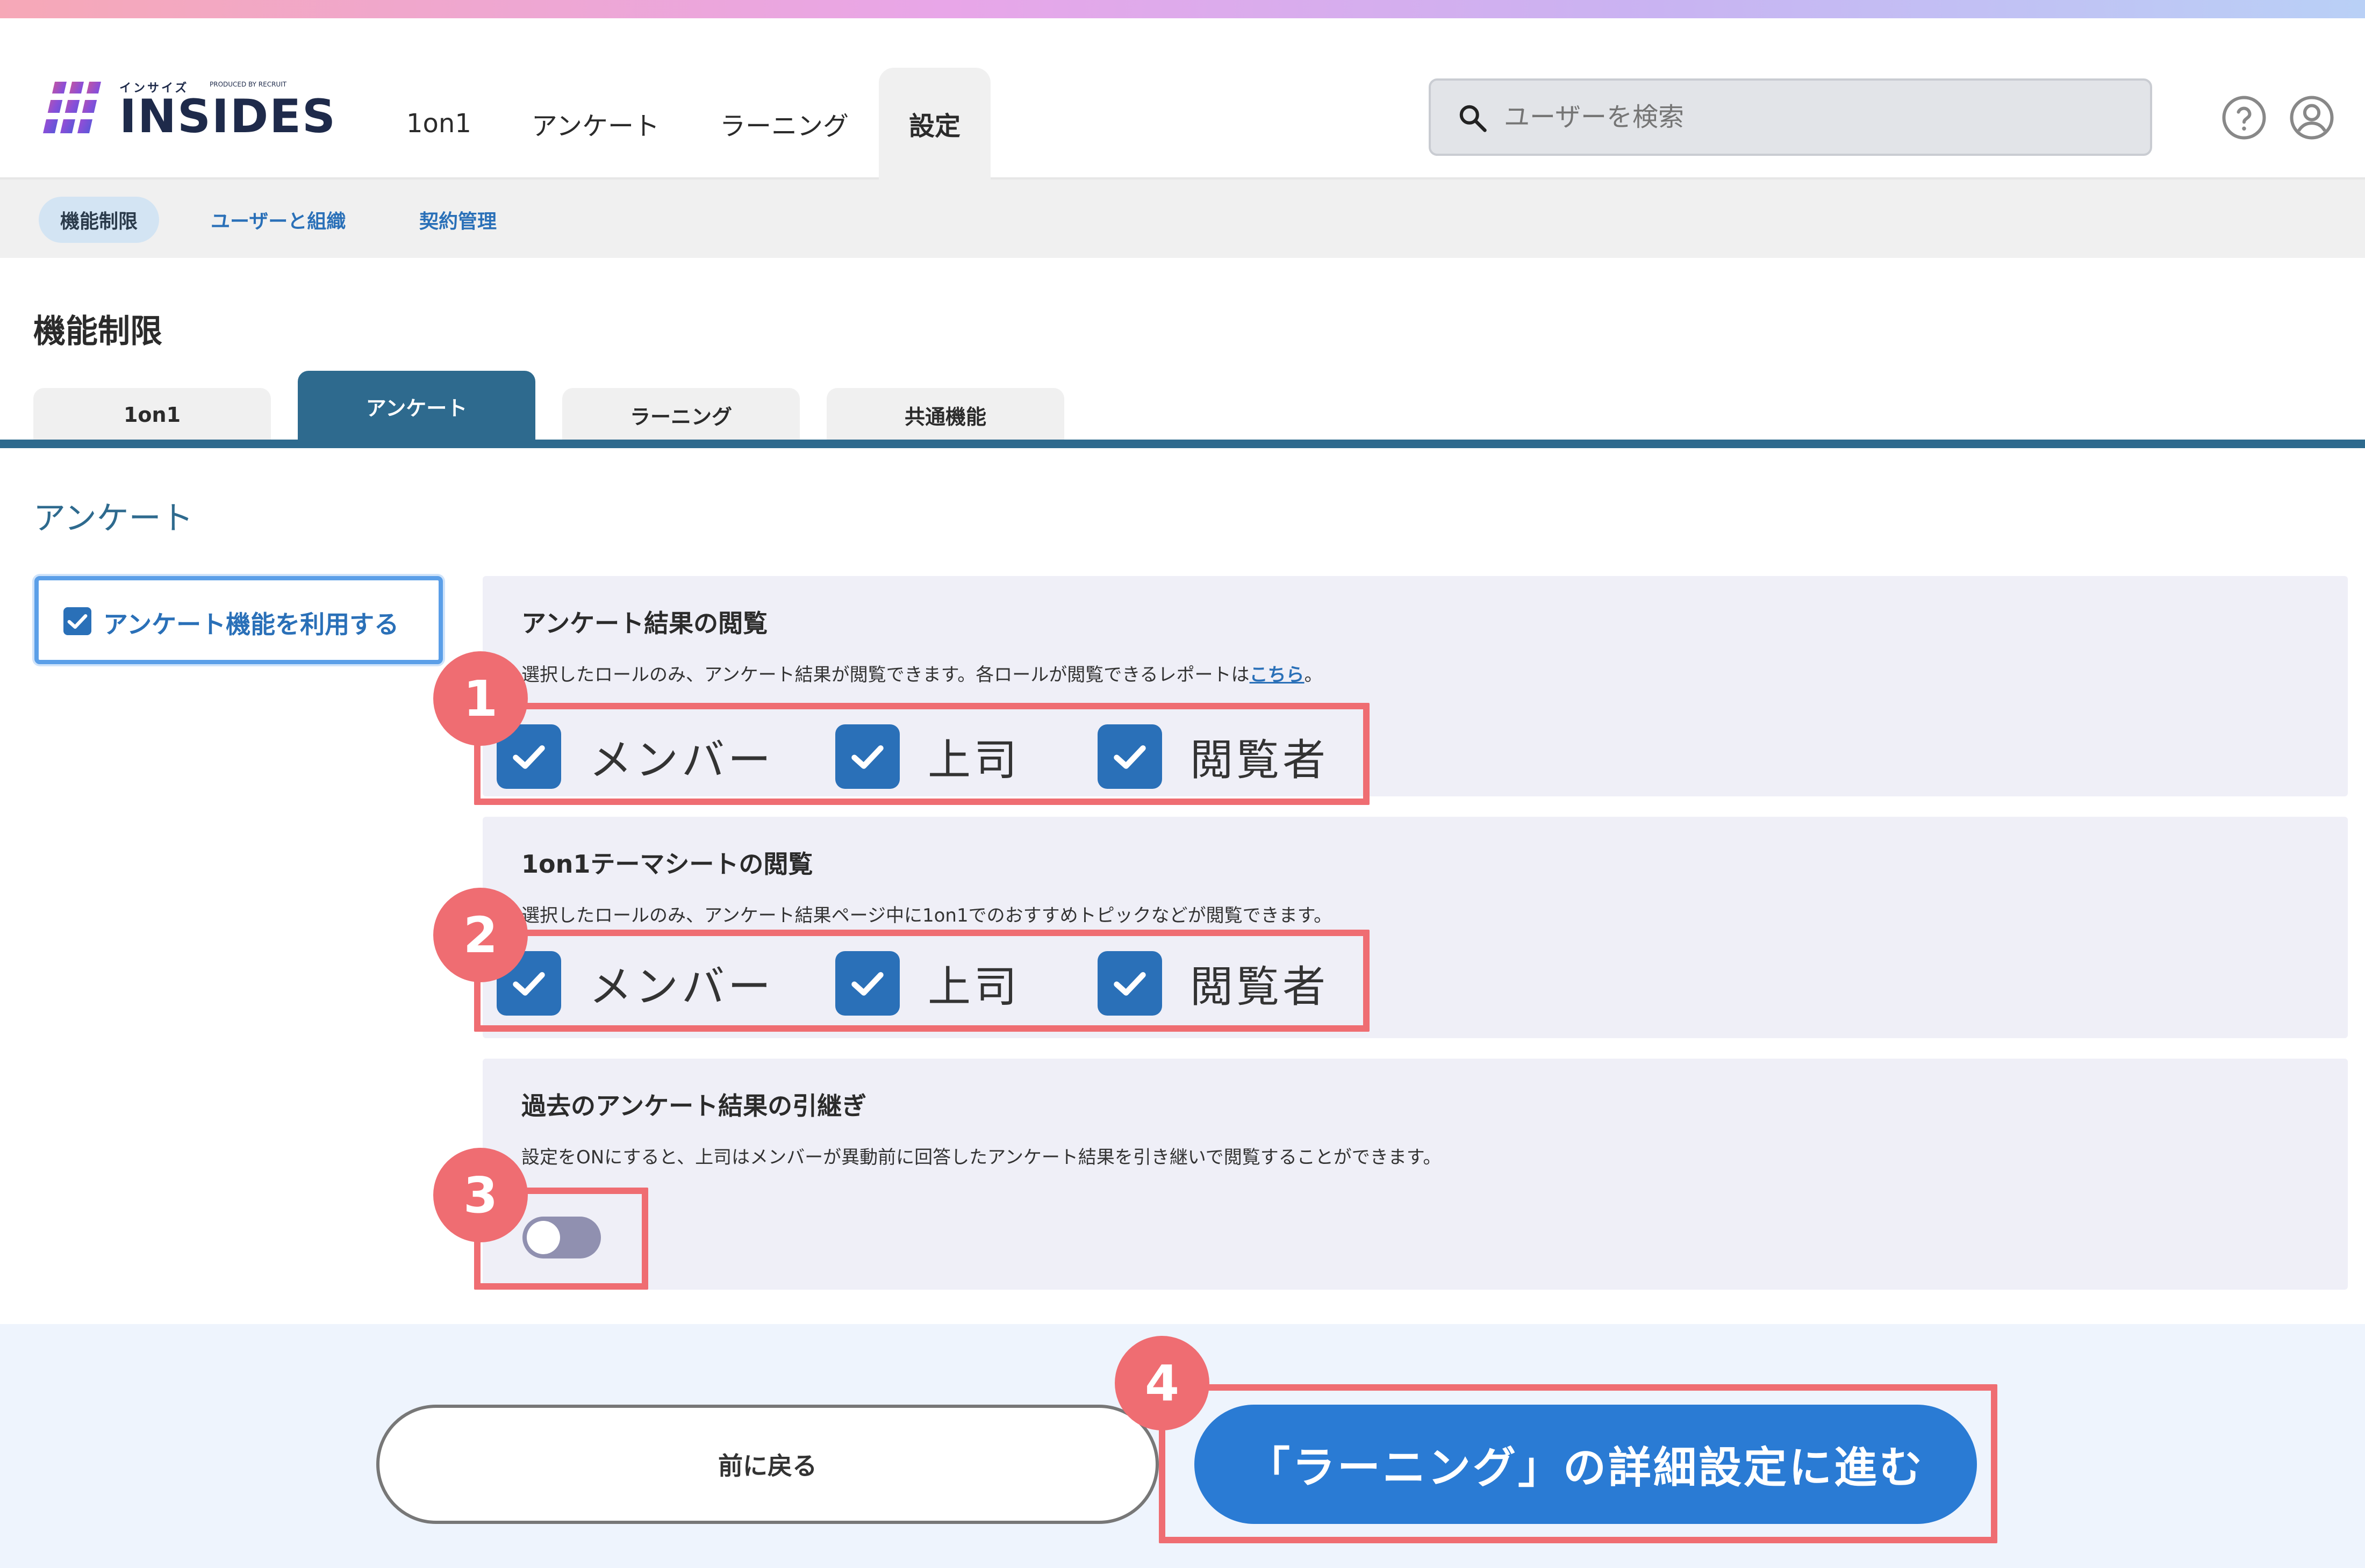 This screenshot has height=1568, width=2365. Describe the element at coordinates (152, 415) in the screenshot. I see `tab-1on1: 1on1` at that location.